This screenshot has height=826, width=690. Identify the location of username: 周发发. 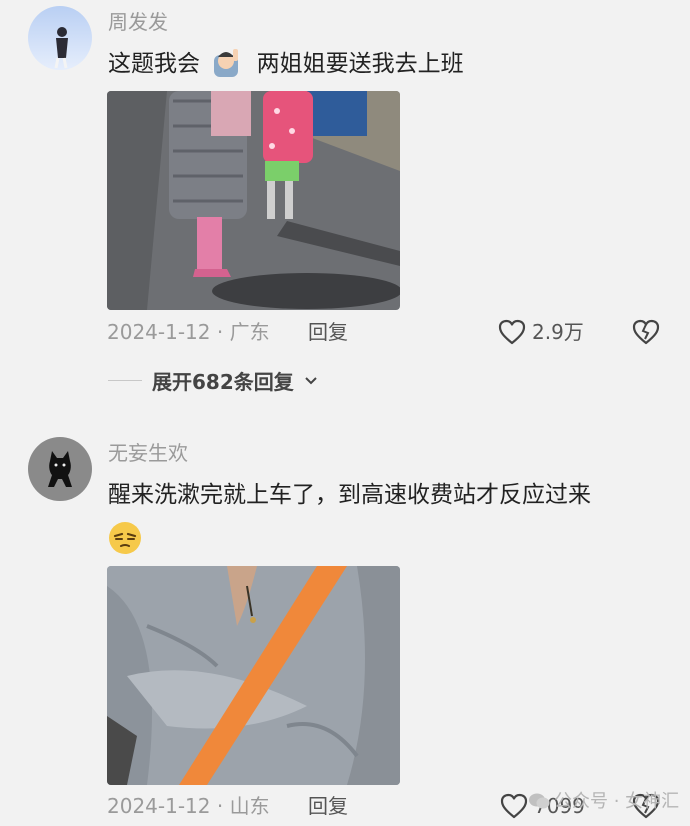
(138, 22).